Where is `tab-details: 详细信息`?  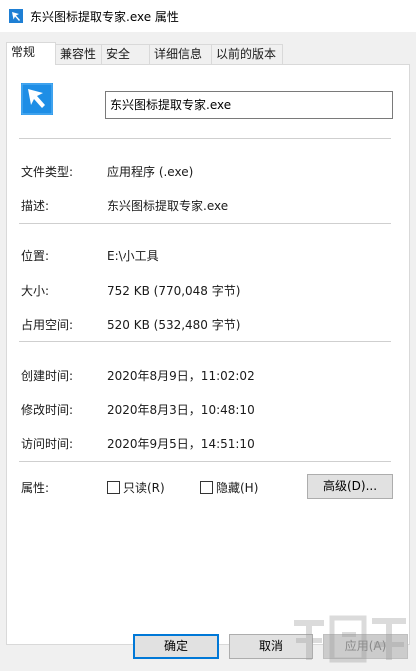
tab-details: 详细信息 is located at coordinates (180, 54).